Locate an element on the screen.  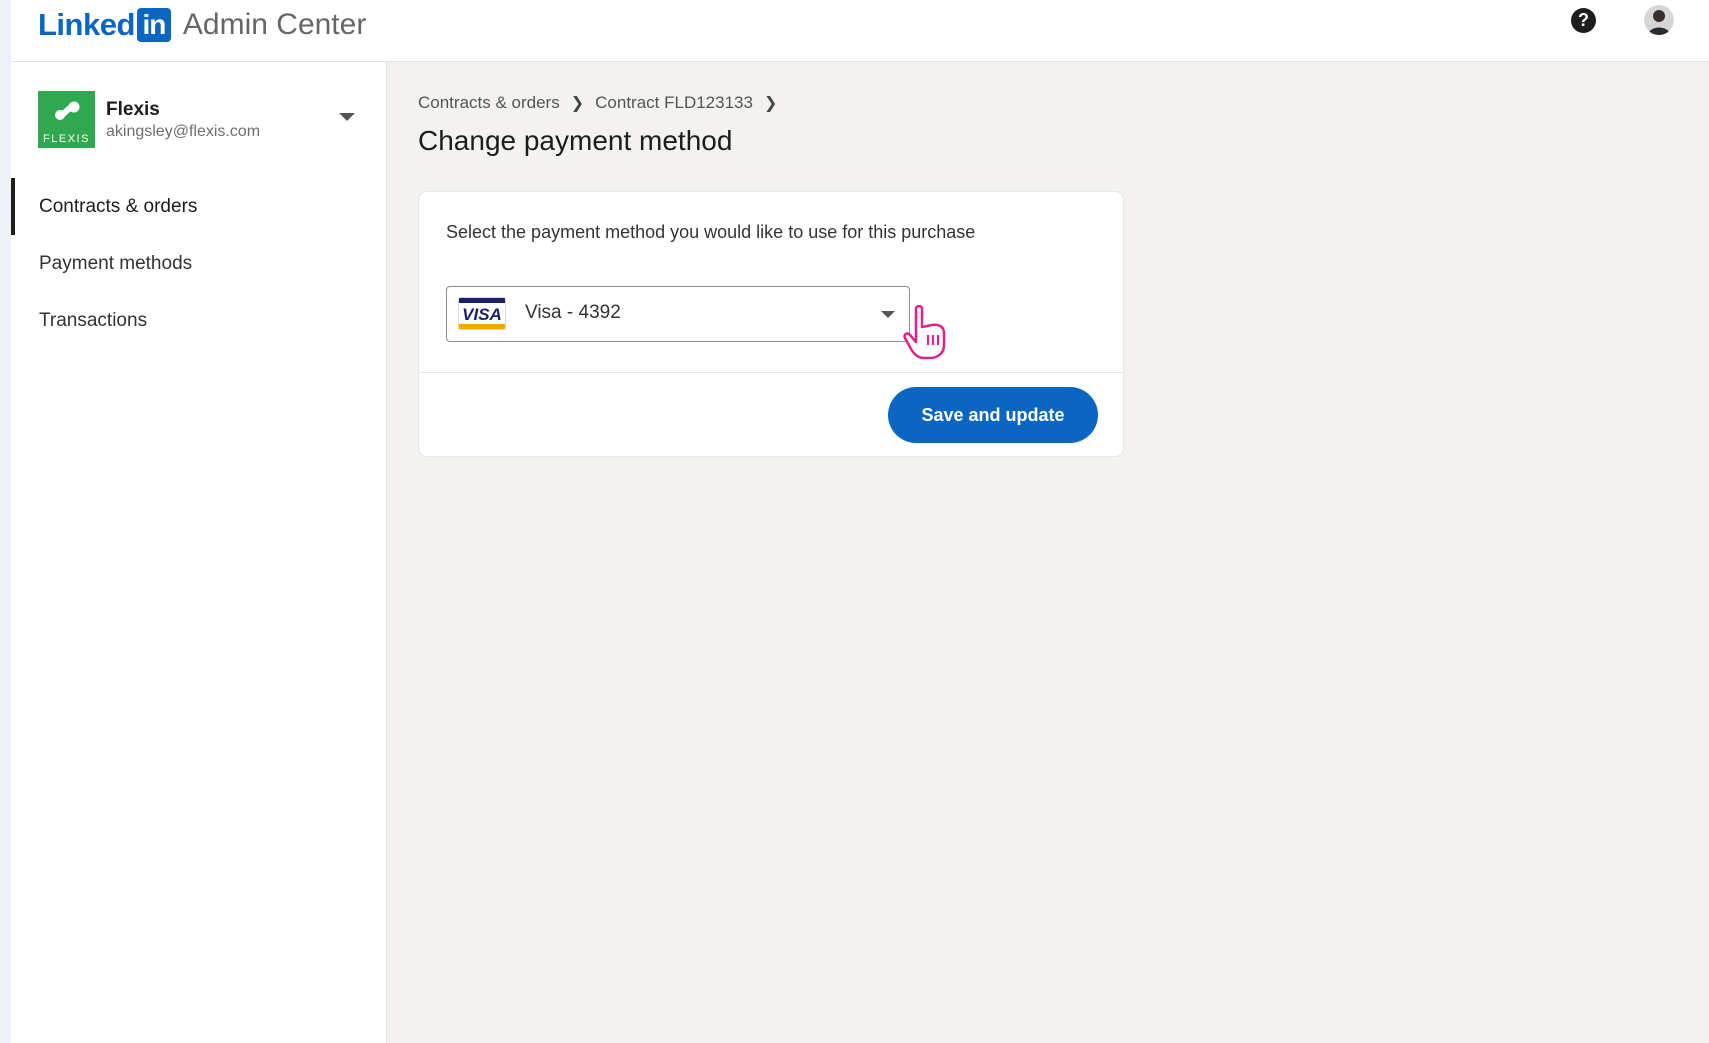
user-avatar is located at coordinates (1659, 20).